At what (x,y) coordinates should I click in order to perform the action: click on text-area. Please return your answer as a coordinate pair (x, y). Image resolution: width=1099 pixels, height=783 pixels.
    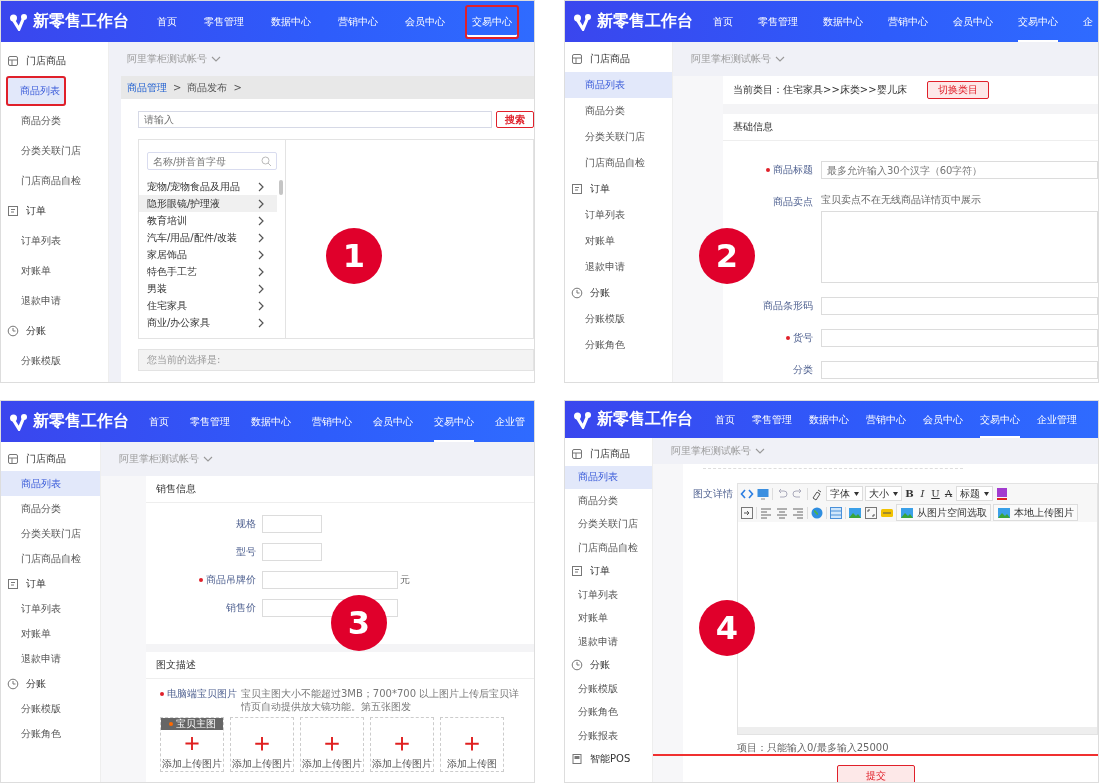
    Looking at the image, I should click on (959, 247).